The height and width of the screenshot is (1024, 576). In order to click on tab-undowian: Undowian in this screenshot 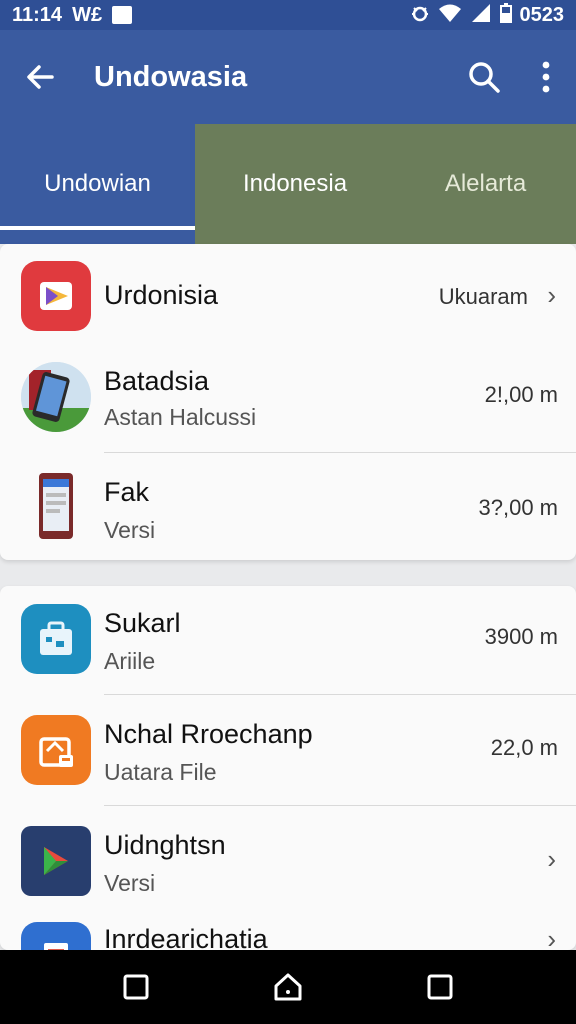, I will do `click(97, 184)`.